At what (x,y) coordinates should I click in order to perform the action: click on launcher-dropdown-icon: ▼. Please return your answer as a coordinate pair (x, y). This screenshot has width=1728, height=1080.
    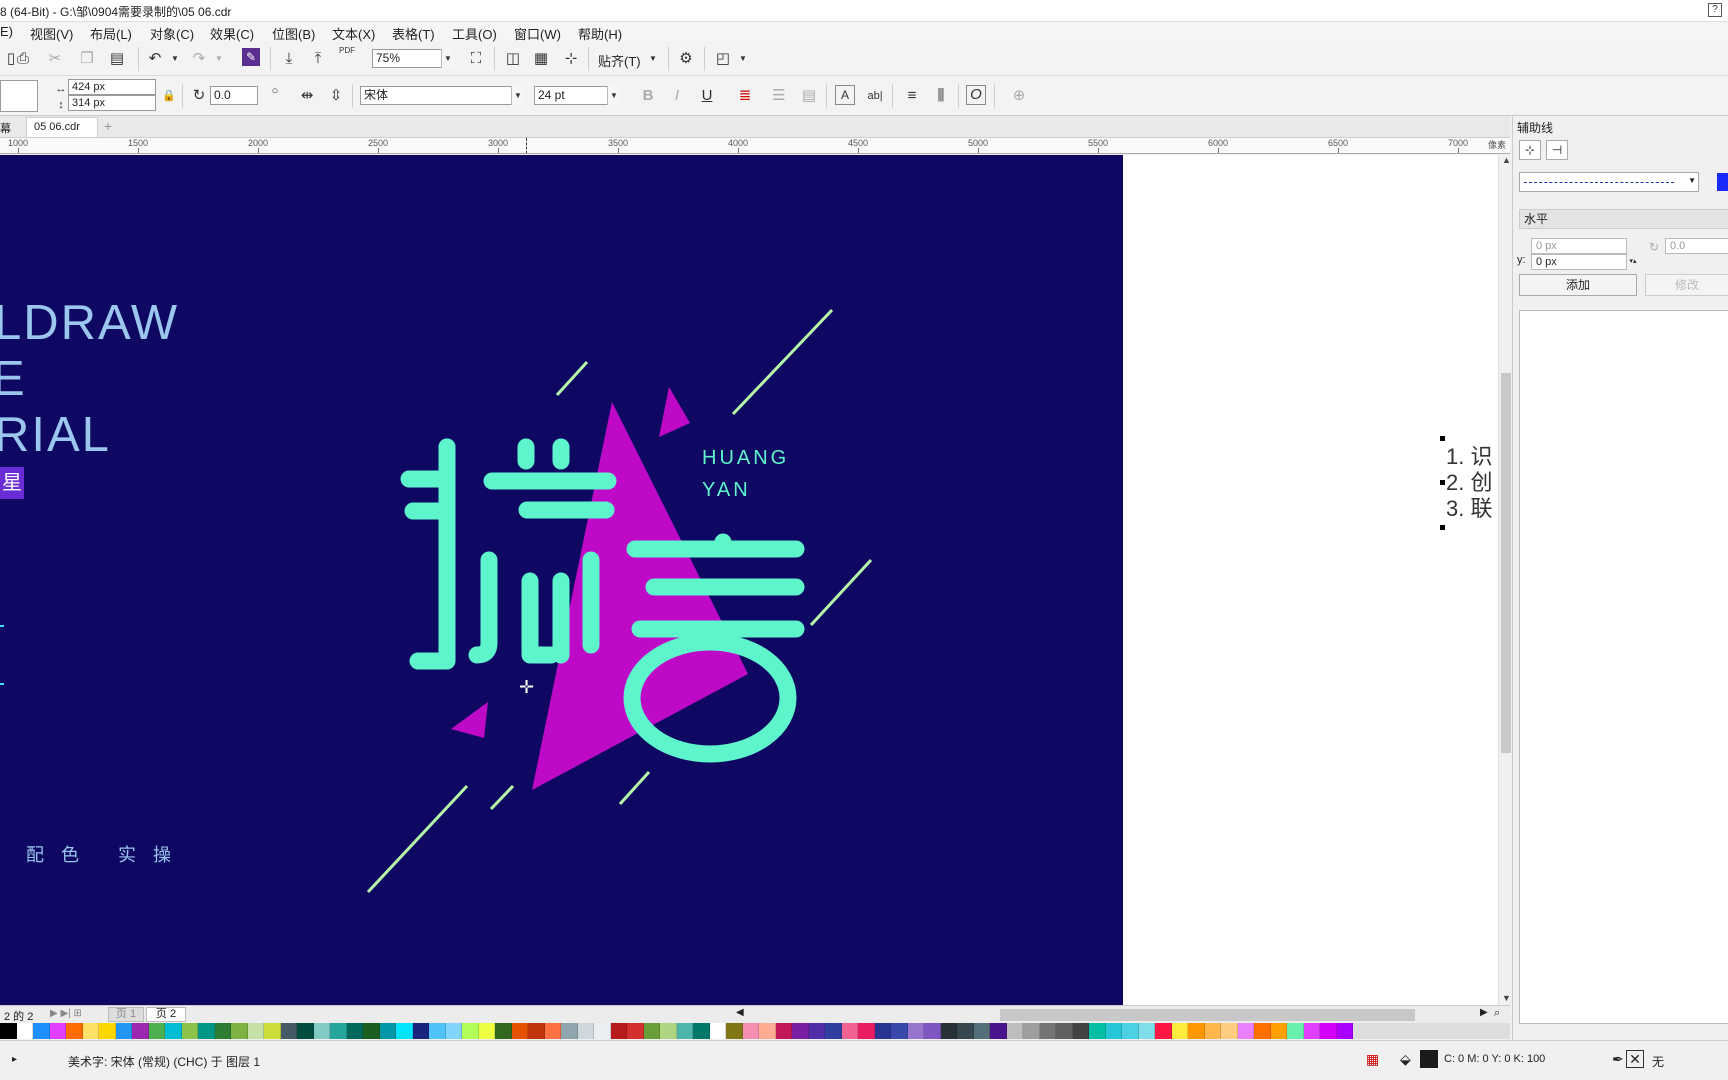
    Looking at the image, I should click on (743, 59).